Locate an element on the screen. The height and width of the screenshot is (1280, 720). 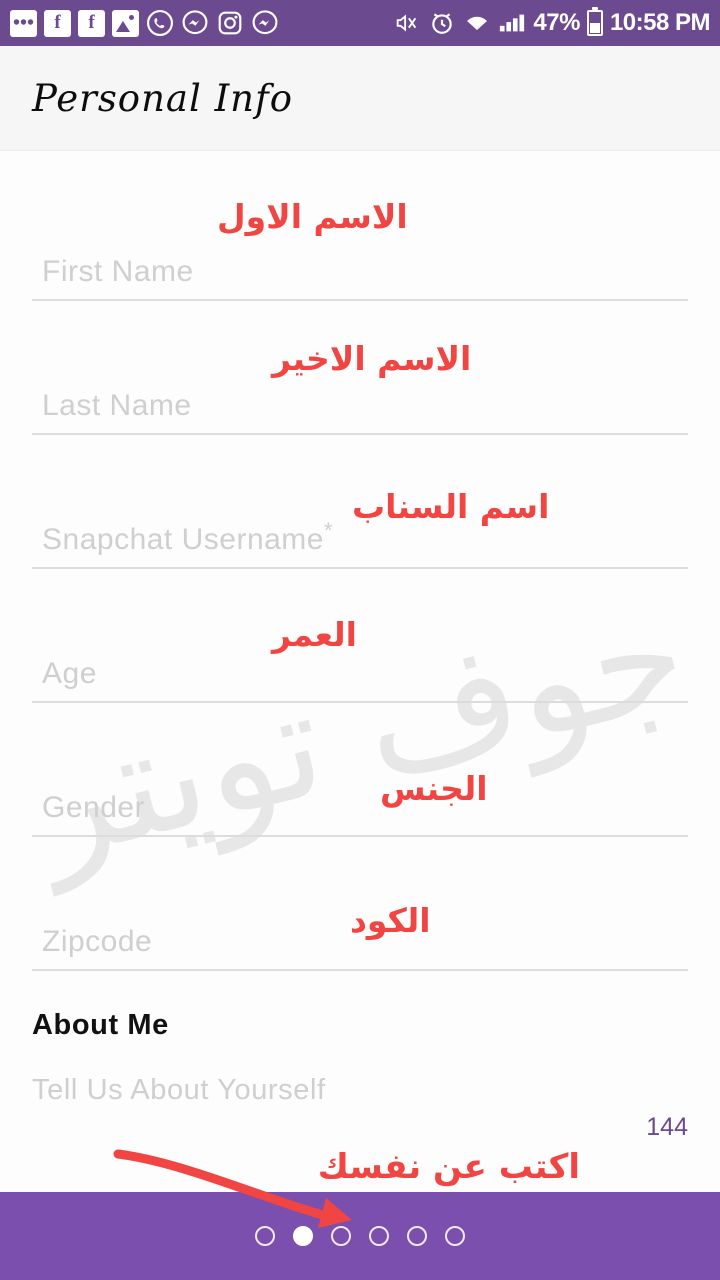
annotation-about-me: اكتب عن نفسك is located at coordinates (448, 1167).